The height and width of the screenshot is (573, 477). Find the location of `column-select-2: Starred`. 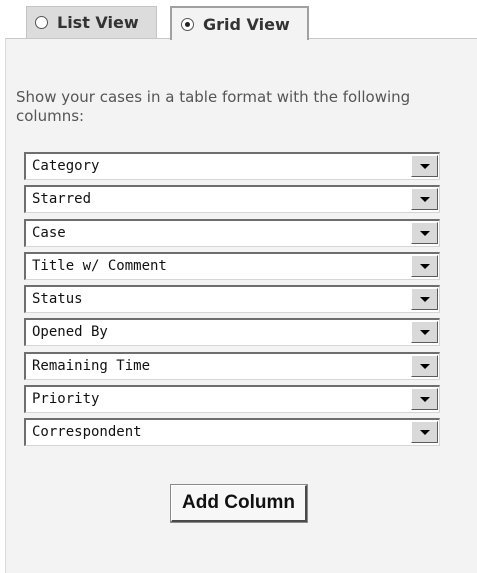

column-select-2: Starred is located at coordinates (232, 199).